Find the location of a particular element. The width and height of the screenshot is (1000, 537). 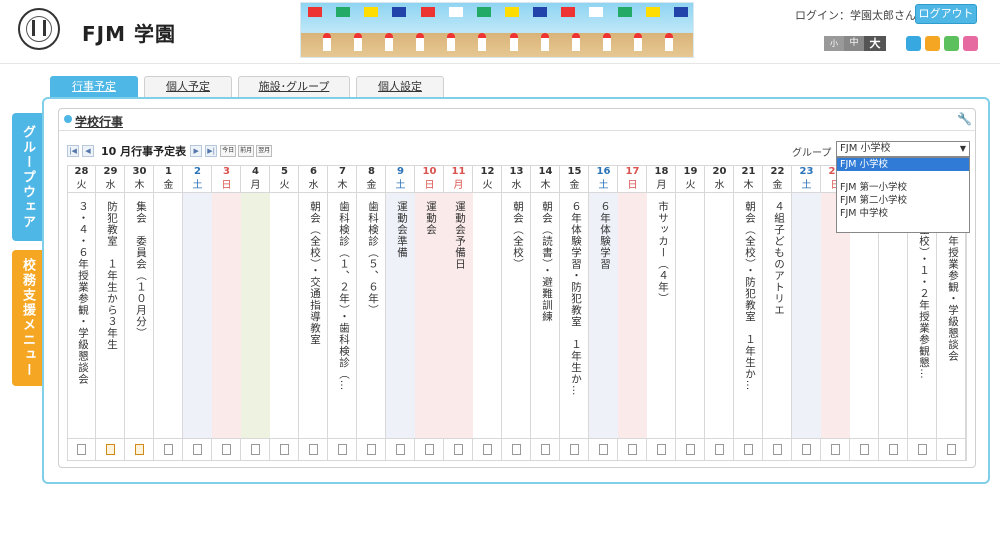

last-page-icon: ▶| is located at coordinates (211, 151).